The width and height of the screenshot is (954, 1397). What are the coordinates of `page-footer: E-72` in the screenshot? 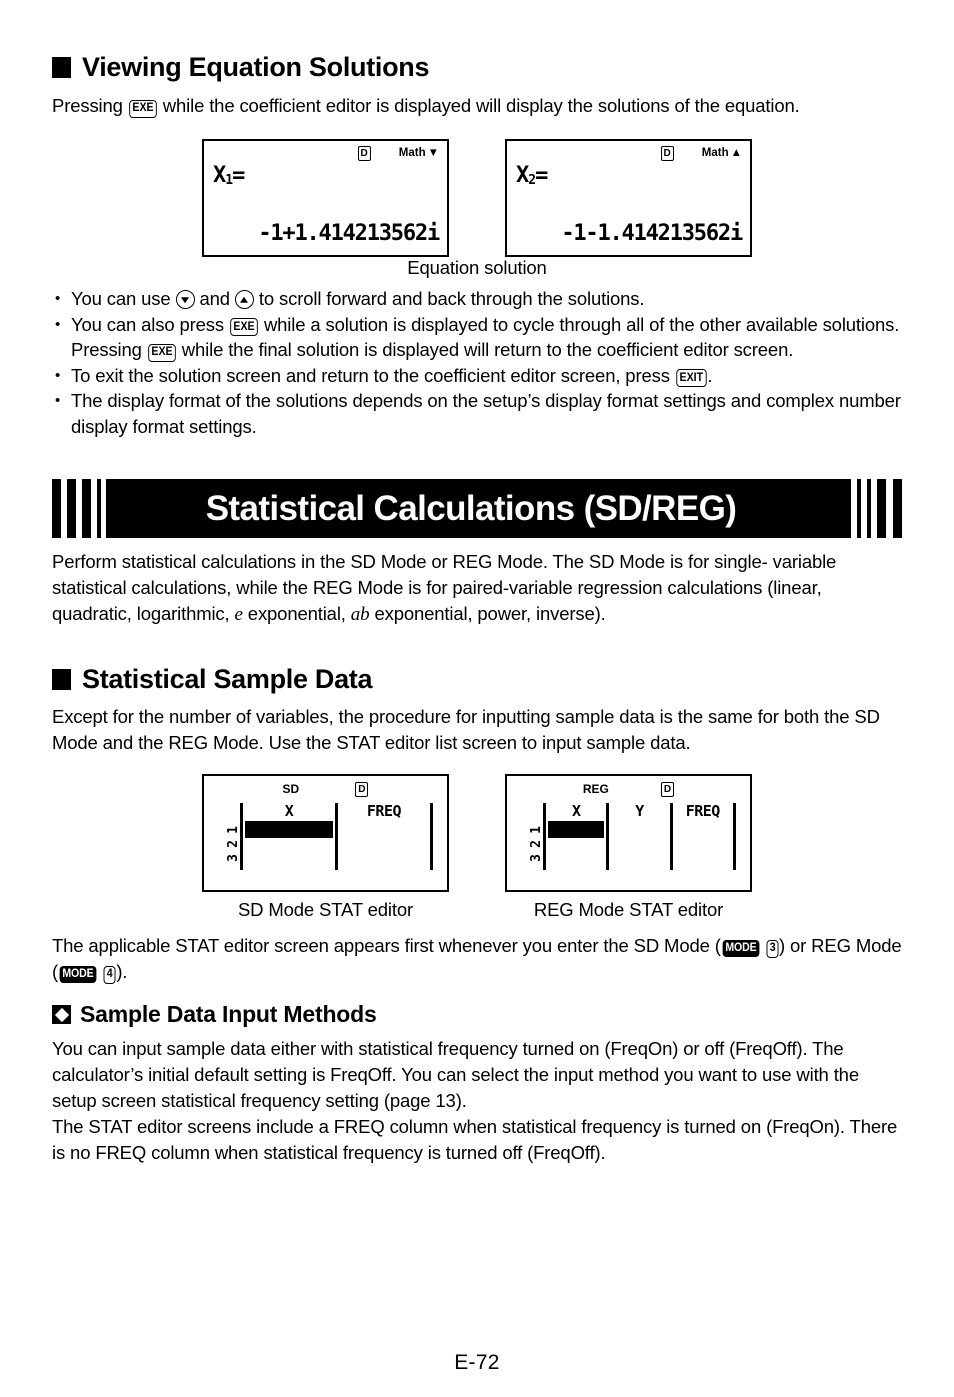 It's located at (477, 1363).